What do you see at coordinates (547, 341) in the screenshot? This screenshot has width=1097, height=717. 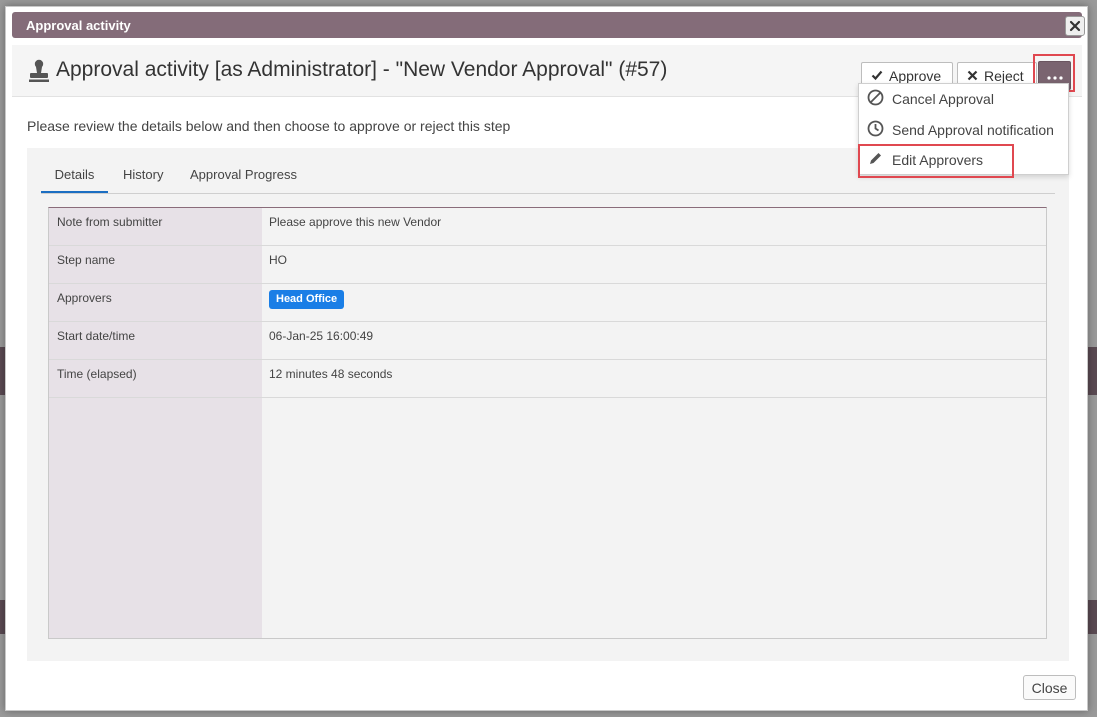 I see `table-row: Start date/time 06-Jan-25 16:00:49` at bounding box center [547, 341].